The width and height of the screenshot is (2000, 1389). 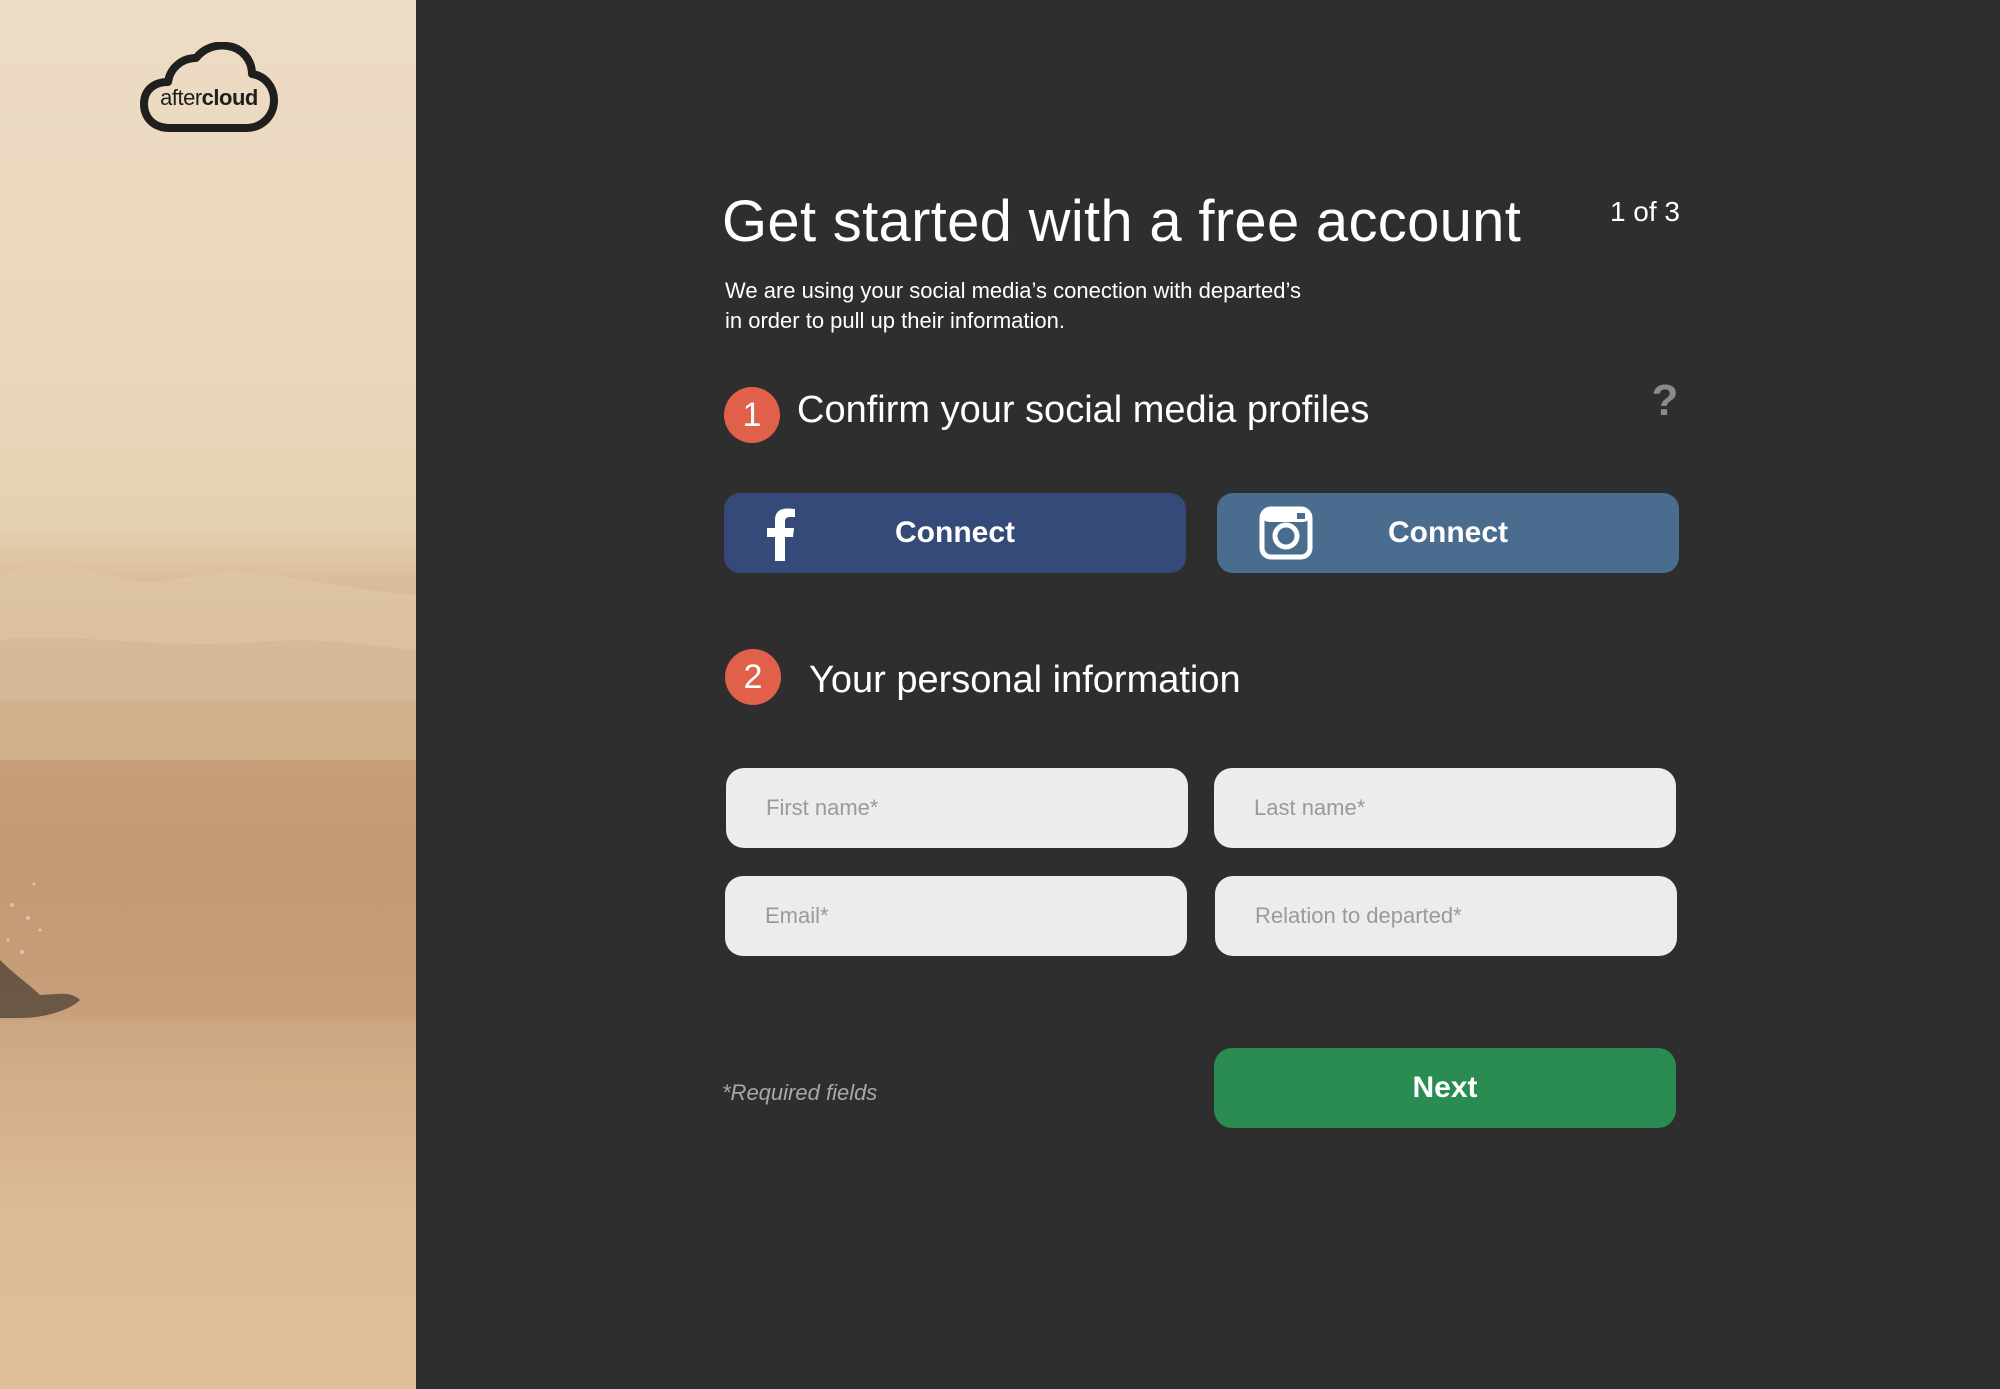 I want to click on step-1-badge: 1, so click(x=752, y=415).